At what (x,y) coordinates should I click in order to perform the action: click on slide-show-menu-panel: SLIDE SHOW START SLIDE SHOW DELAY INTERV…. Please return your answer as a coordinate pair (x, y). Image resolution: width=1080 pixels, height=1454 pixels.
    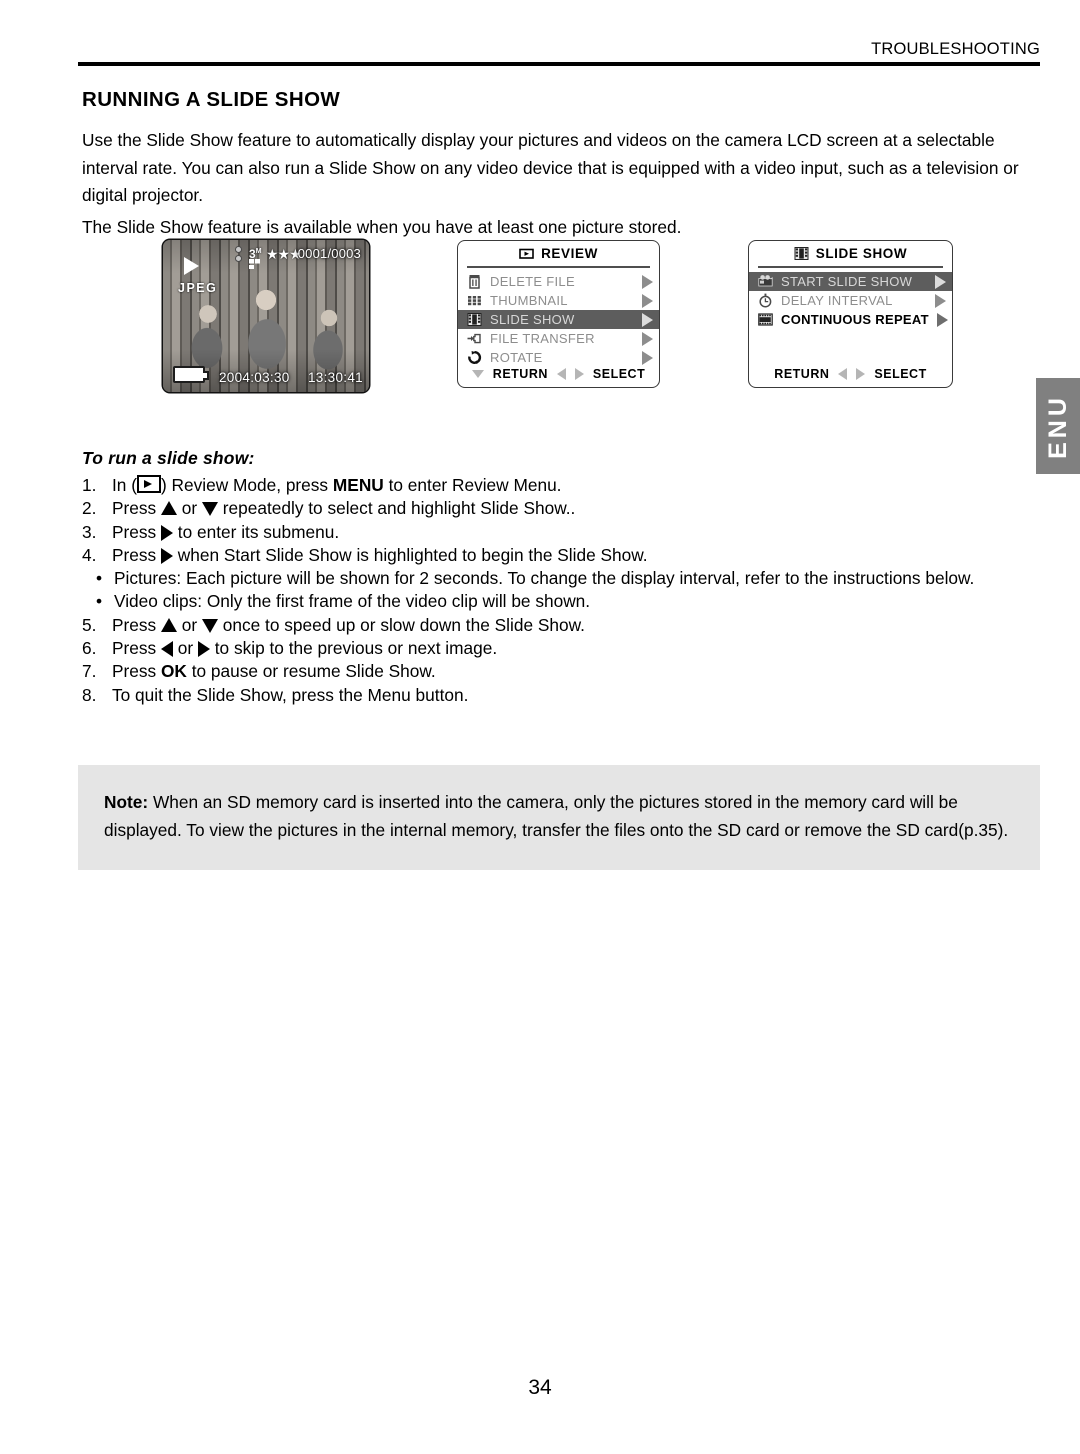
    Looking at the image, I should click on (850, 314).